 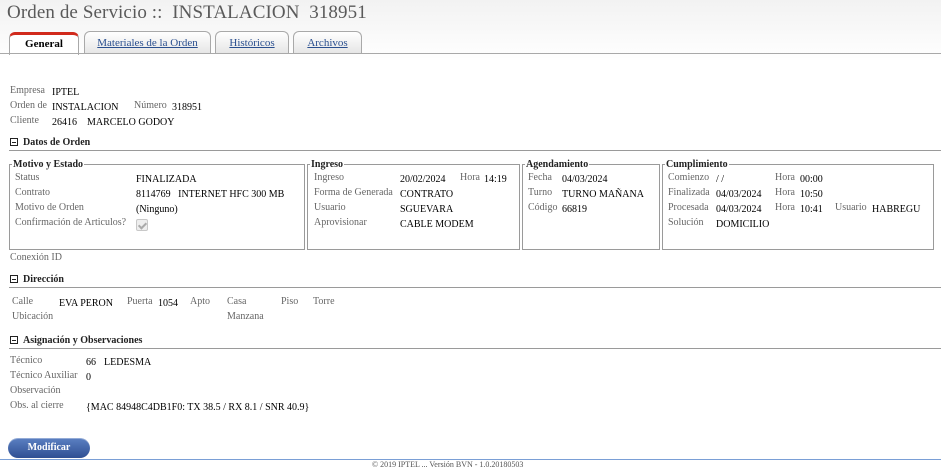 What do you see at coordinates (811, 194) in the screenshot?
I see `finalizada-hora-value: 10:50` at bounding box center [811, 194].